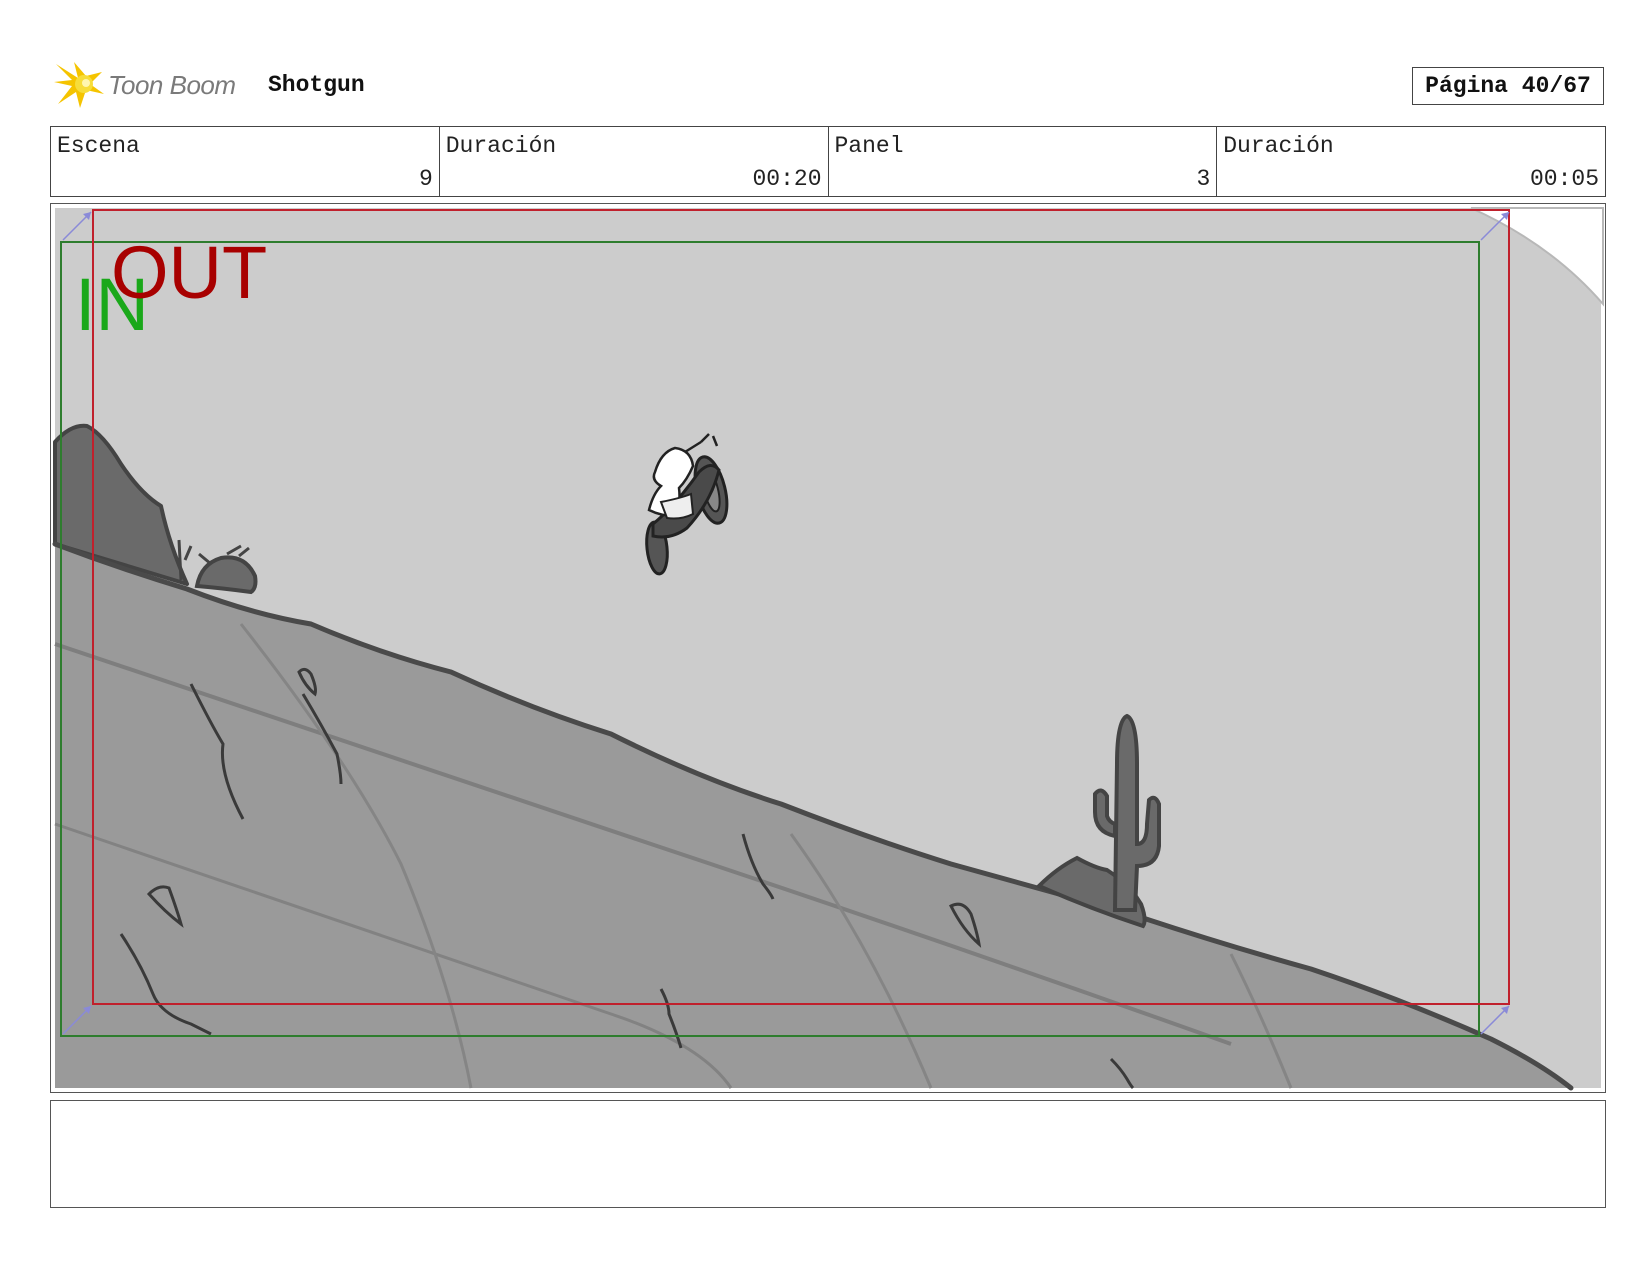 The height and width of the screenshot is (1276, 1648). What do you see at coordinates (828, 1154) in the screenshot?
I see `notes-box` at bounding box center [828, 1154].